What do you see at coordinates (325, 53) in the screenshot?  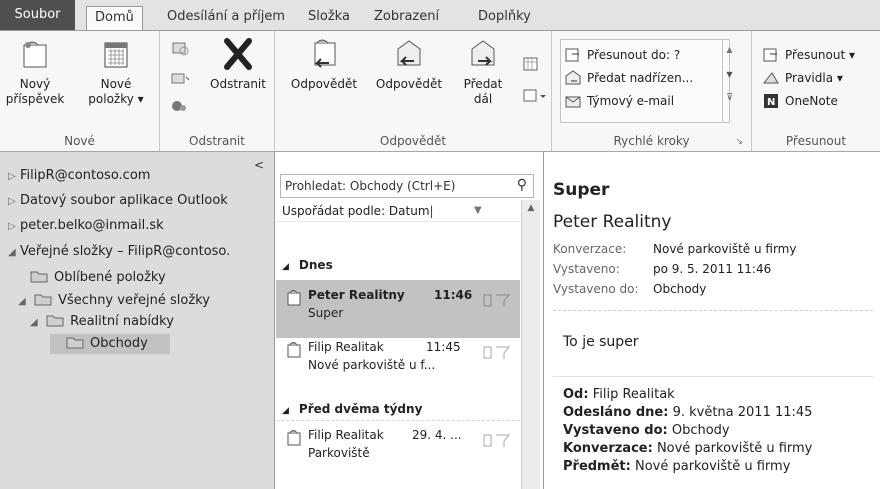 I see `reply-icon` at bounding box center [325, 53].